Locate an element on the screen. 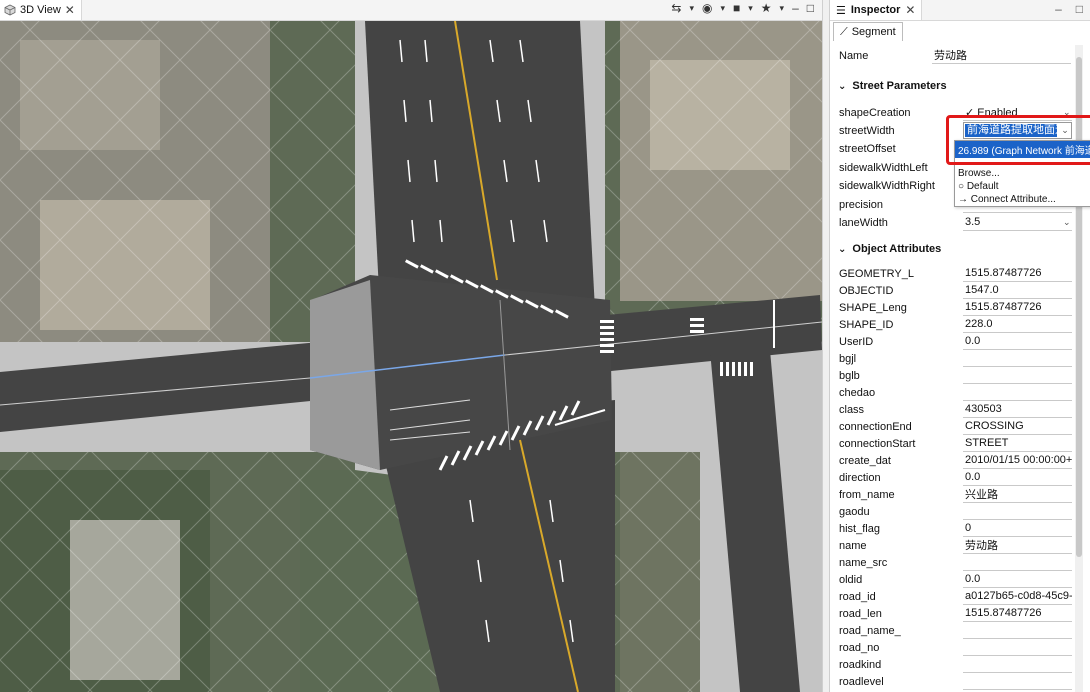 Image resolution: width=1090 pixels, height=692 pixels. view-toolbar: ⇆ ▾ ◉ ▾ ■ ▾ ★ ▾ – □ is located at coordinates (742, 8).